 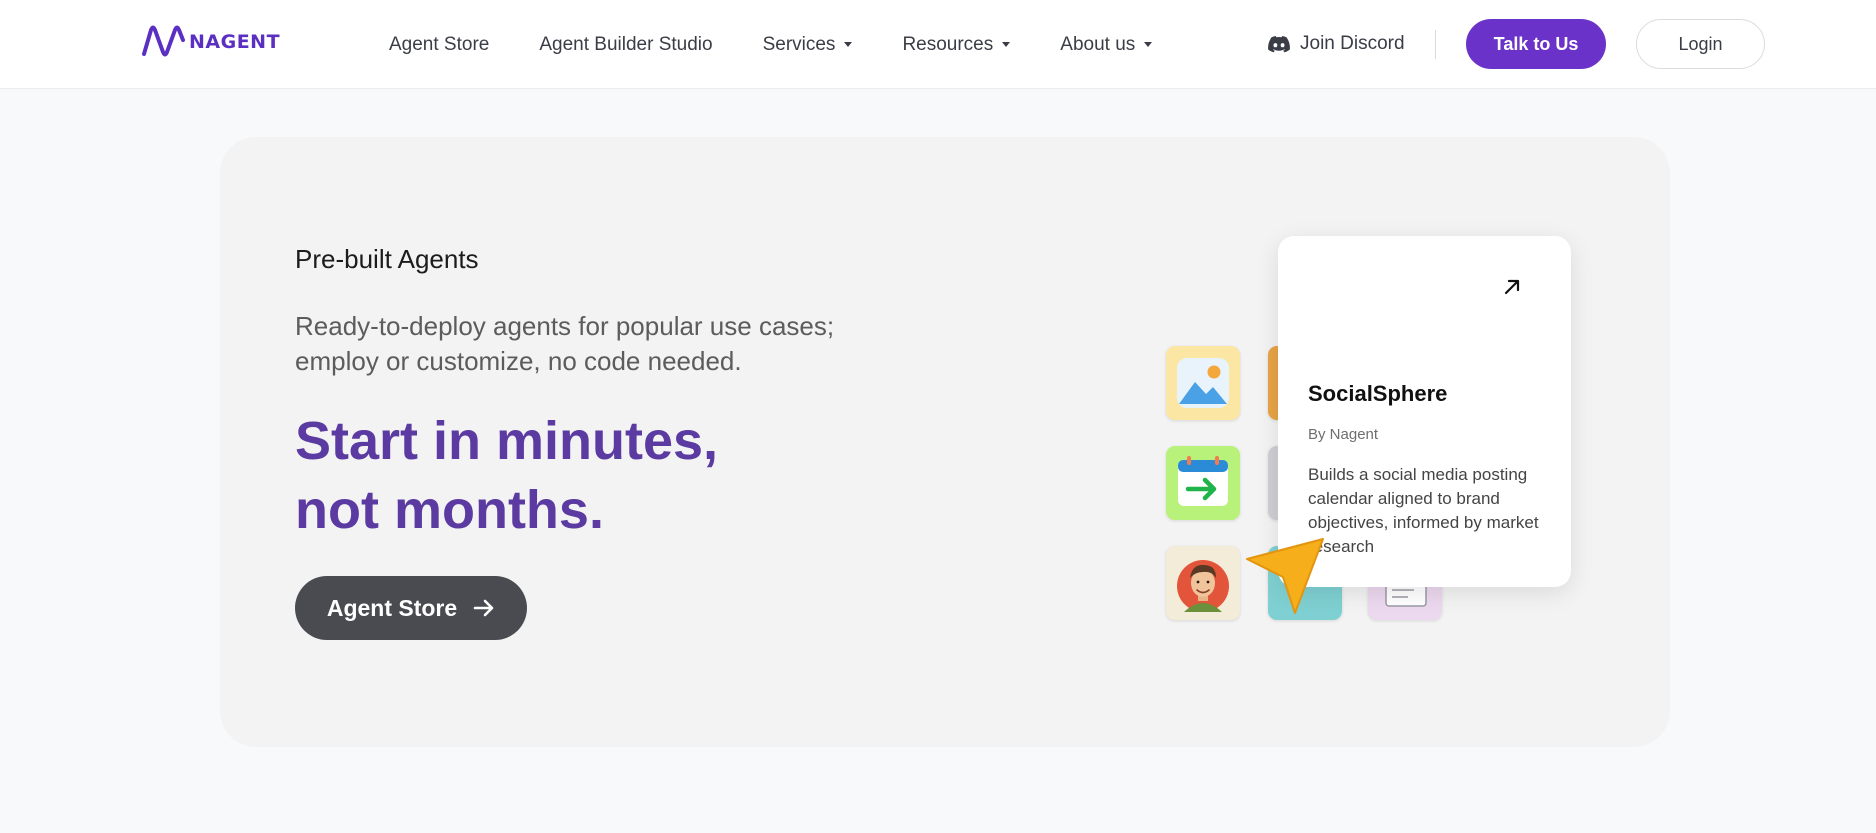 What do you see at coordinates (1098, 44) in the screenshot?
I see `nav-about-us-label: About us` at bounding box center [1098, 44].